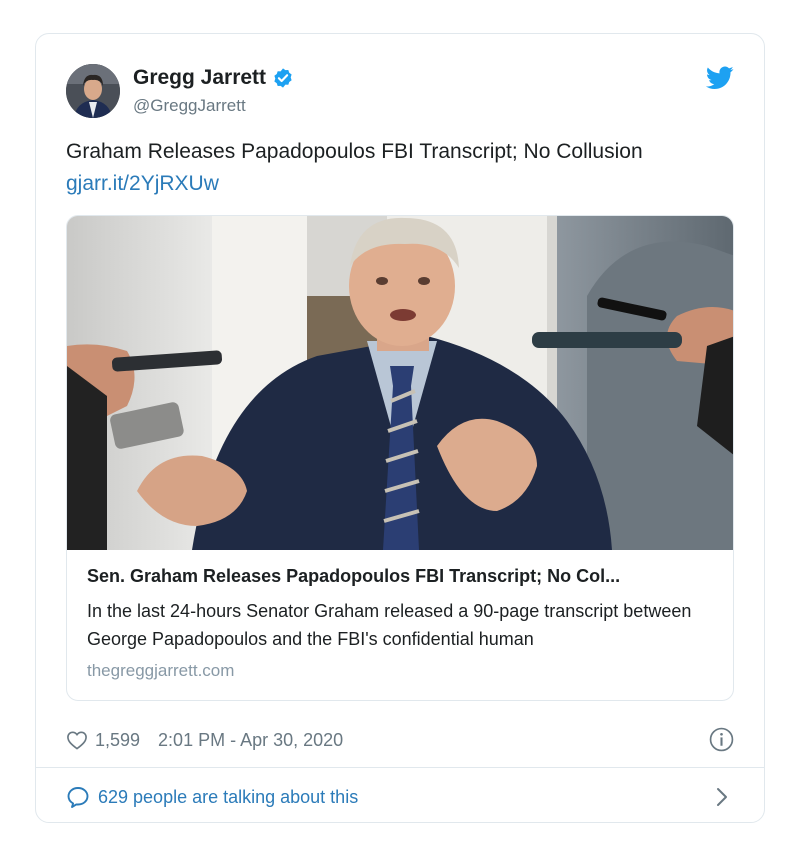 The height and width of the screenshot is (858, 800). Describe the element at coordinates (283, 78) in the screenshot. I see `verified-badge-icon` at that location.